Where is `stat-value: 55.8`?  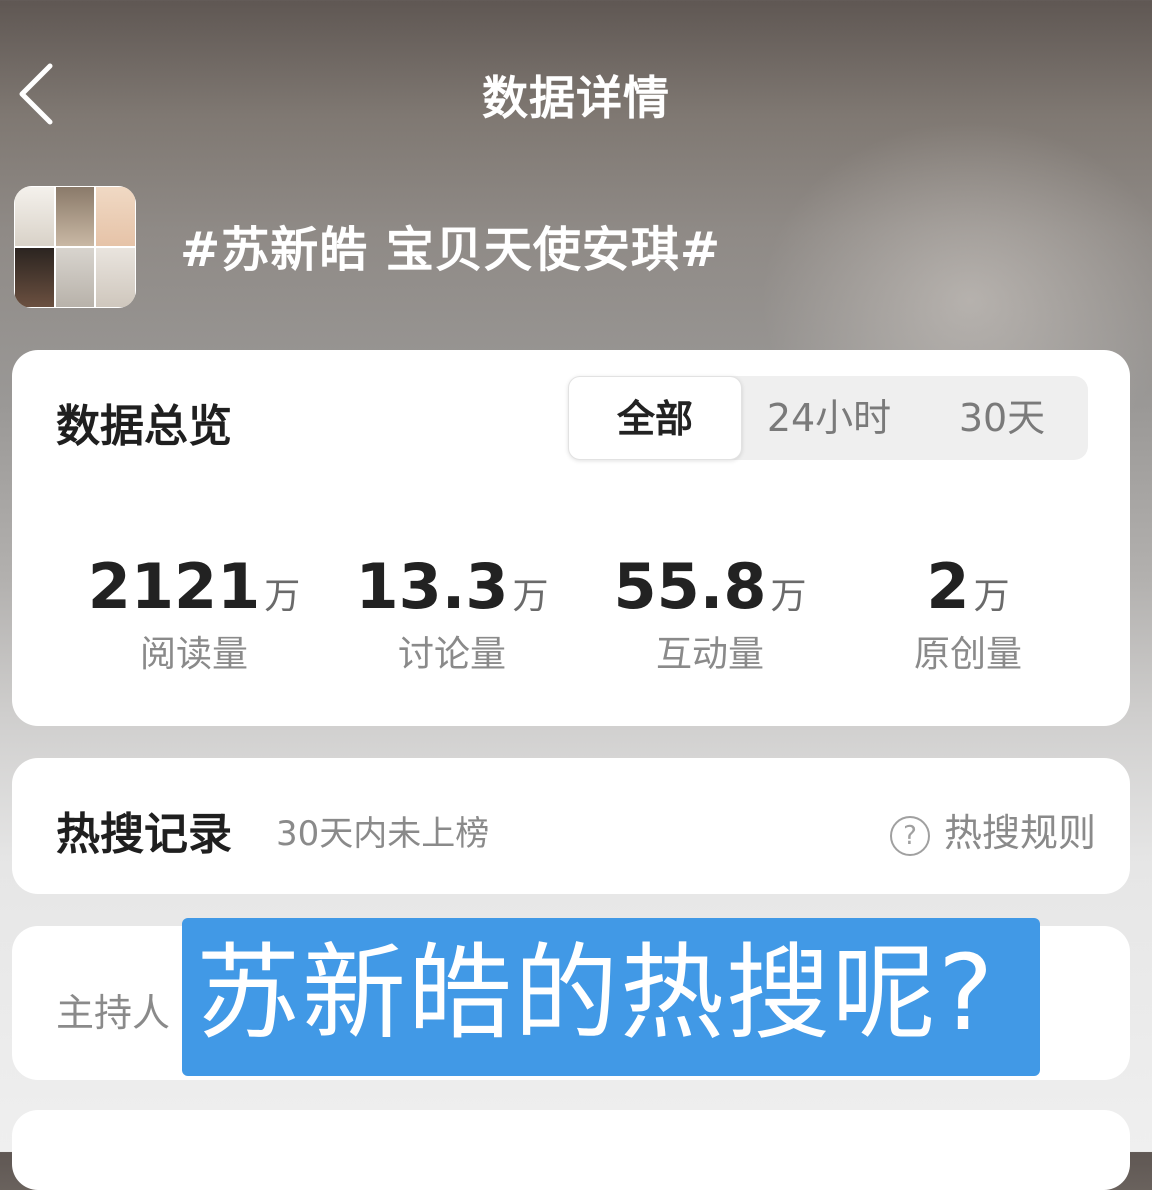
stat-value: 55.8 is located at coordinates (690, 586).